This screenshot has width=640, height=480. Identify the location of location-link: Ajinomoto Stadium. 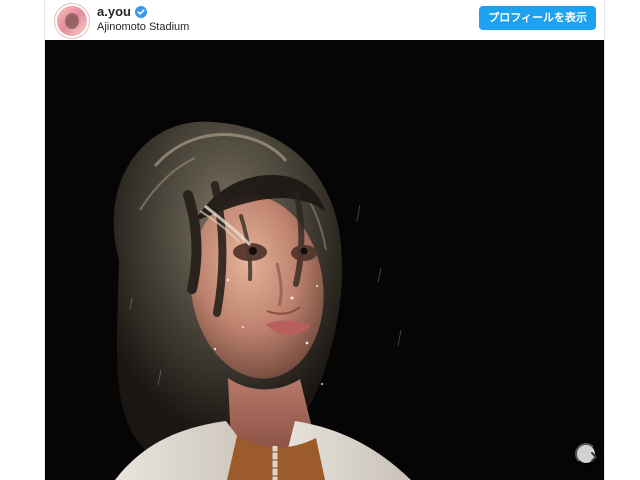
(143, 27).